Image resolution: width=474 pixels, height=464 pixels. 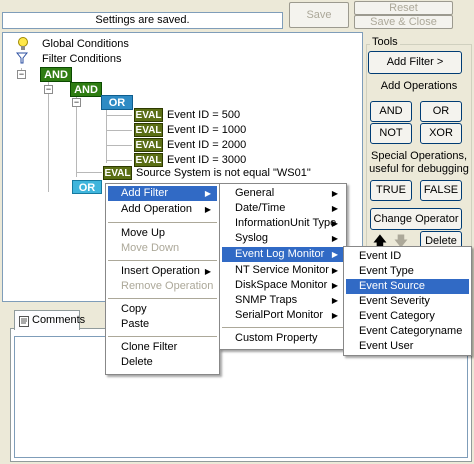 What do you see at coordinates (162, 362) in the screenshot?
I see `menu-item-delete: Delete` at bounding box center [162, 362].